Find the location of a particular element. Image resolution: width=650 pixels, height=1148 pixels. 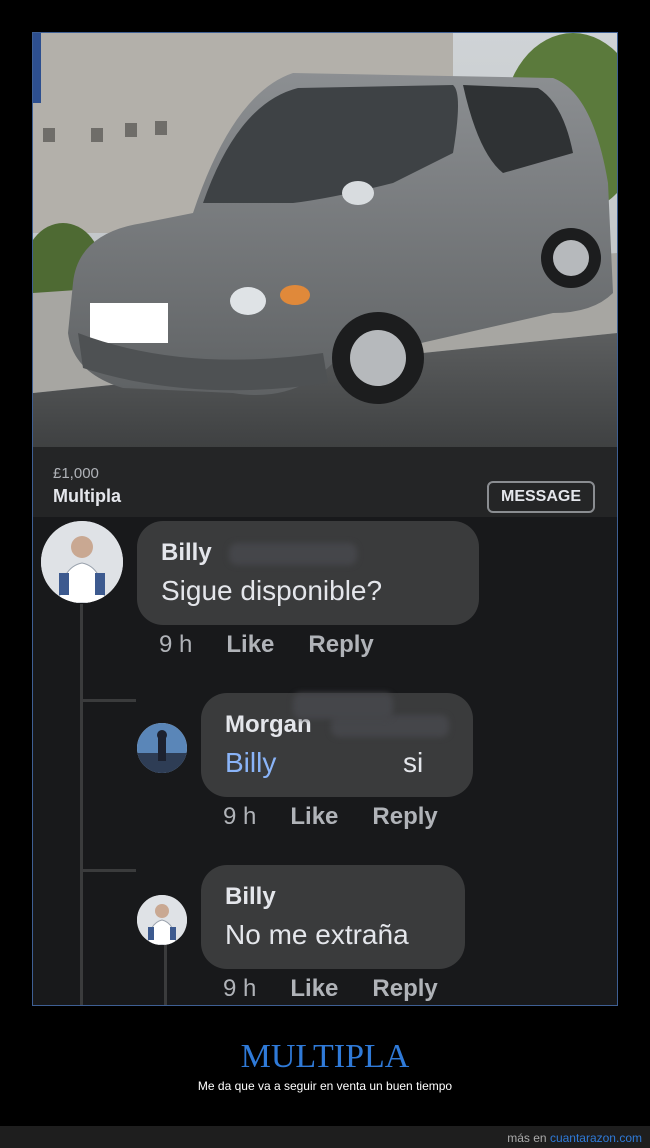

thread-line is located at coordinates (81, 804).